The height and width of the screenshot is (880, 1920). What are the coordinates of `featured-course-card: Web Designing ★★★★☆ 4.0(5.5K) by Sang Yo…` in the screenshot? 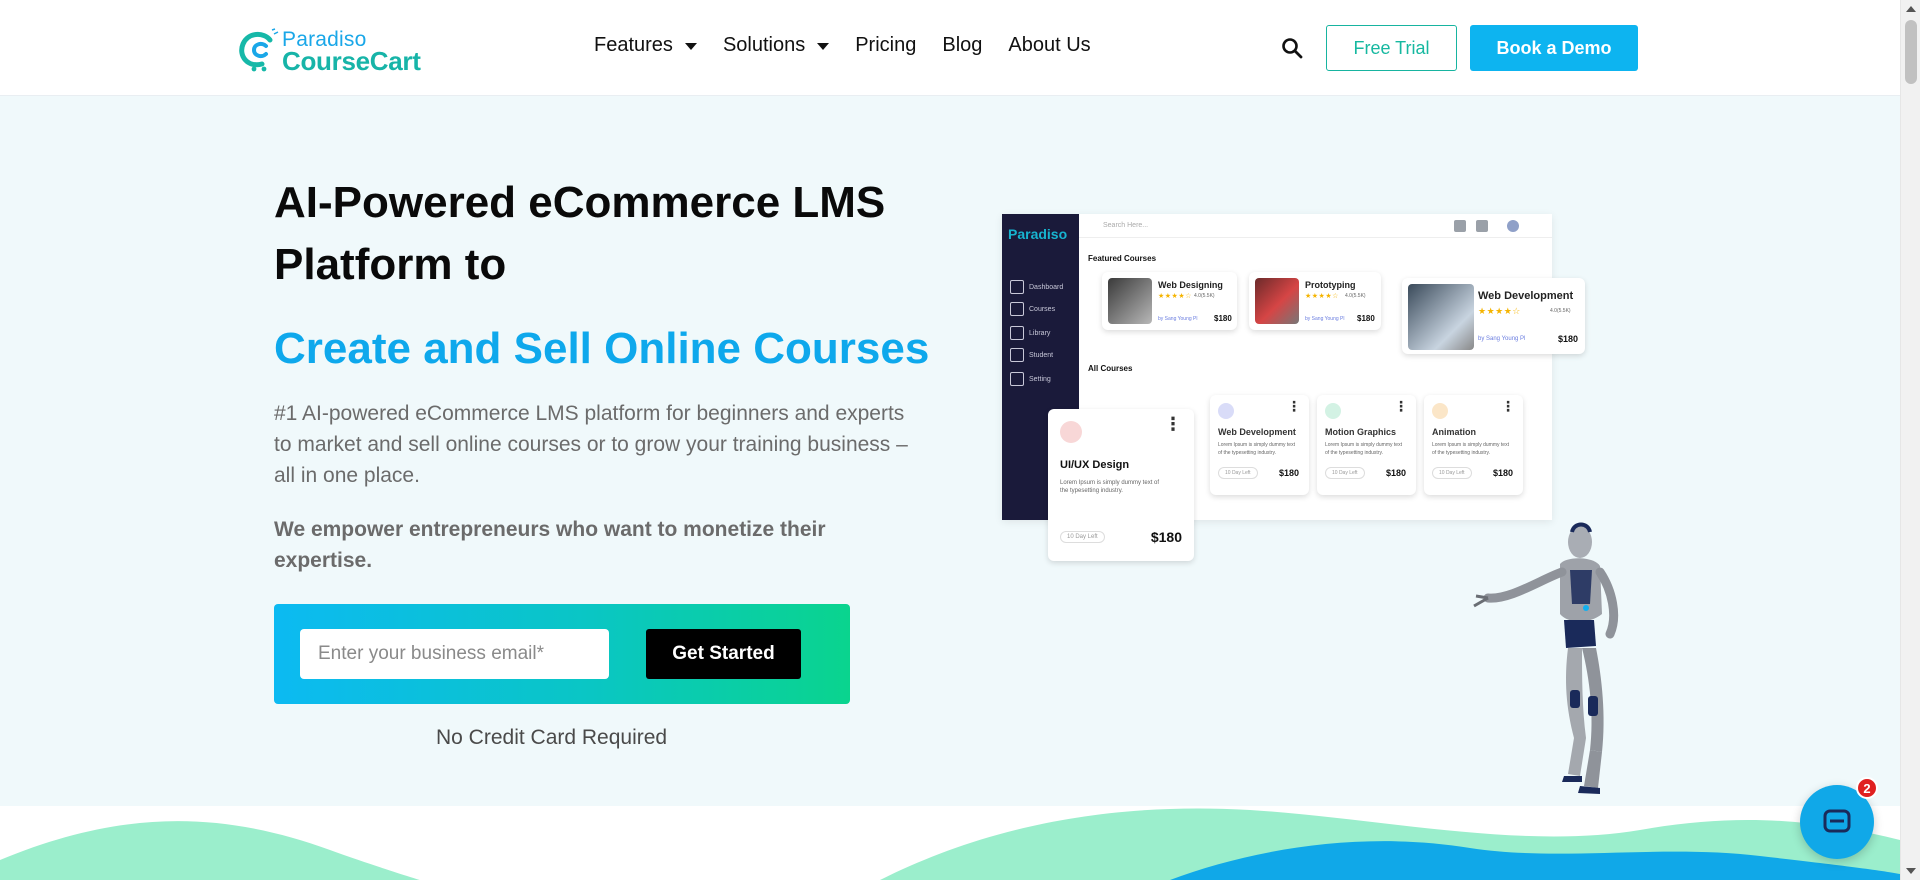 It's located at (1169, 301).